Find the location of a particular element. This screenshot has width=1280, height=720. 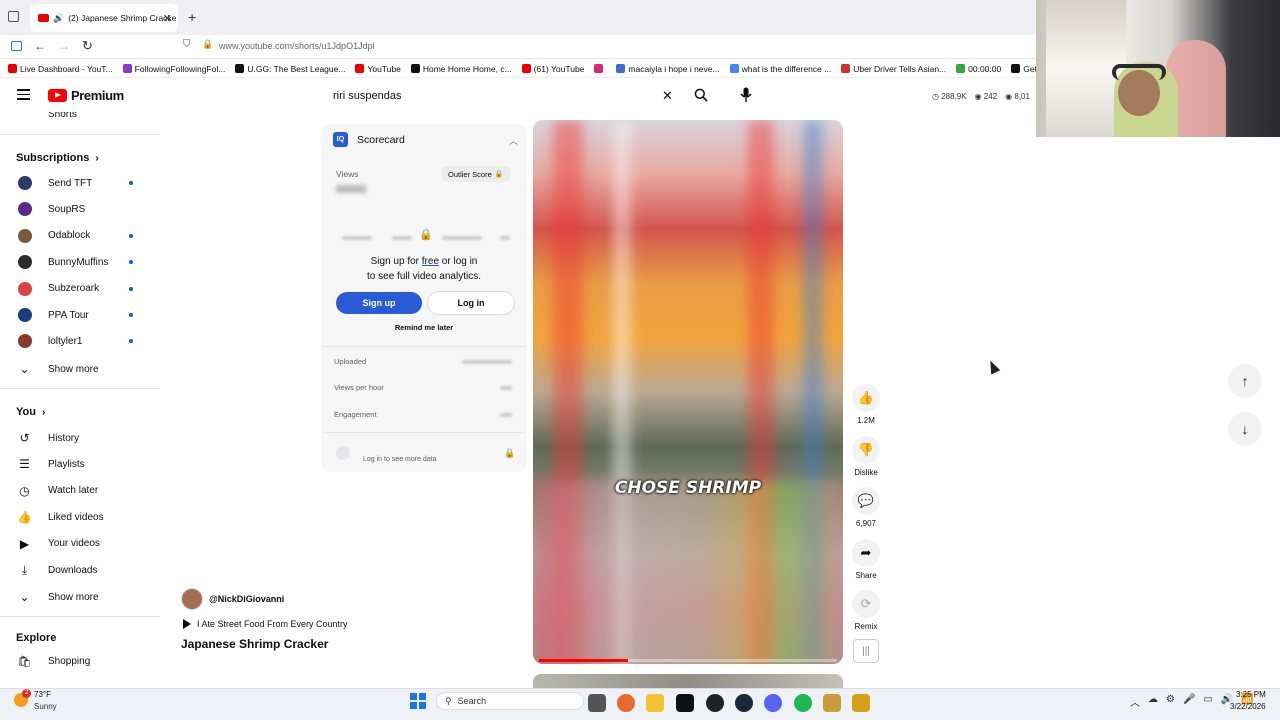

collapse-icon: ︿ is located at coordinates (513, 140).